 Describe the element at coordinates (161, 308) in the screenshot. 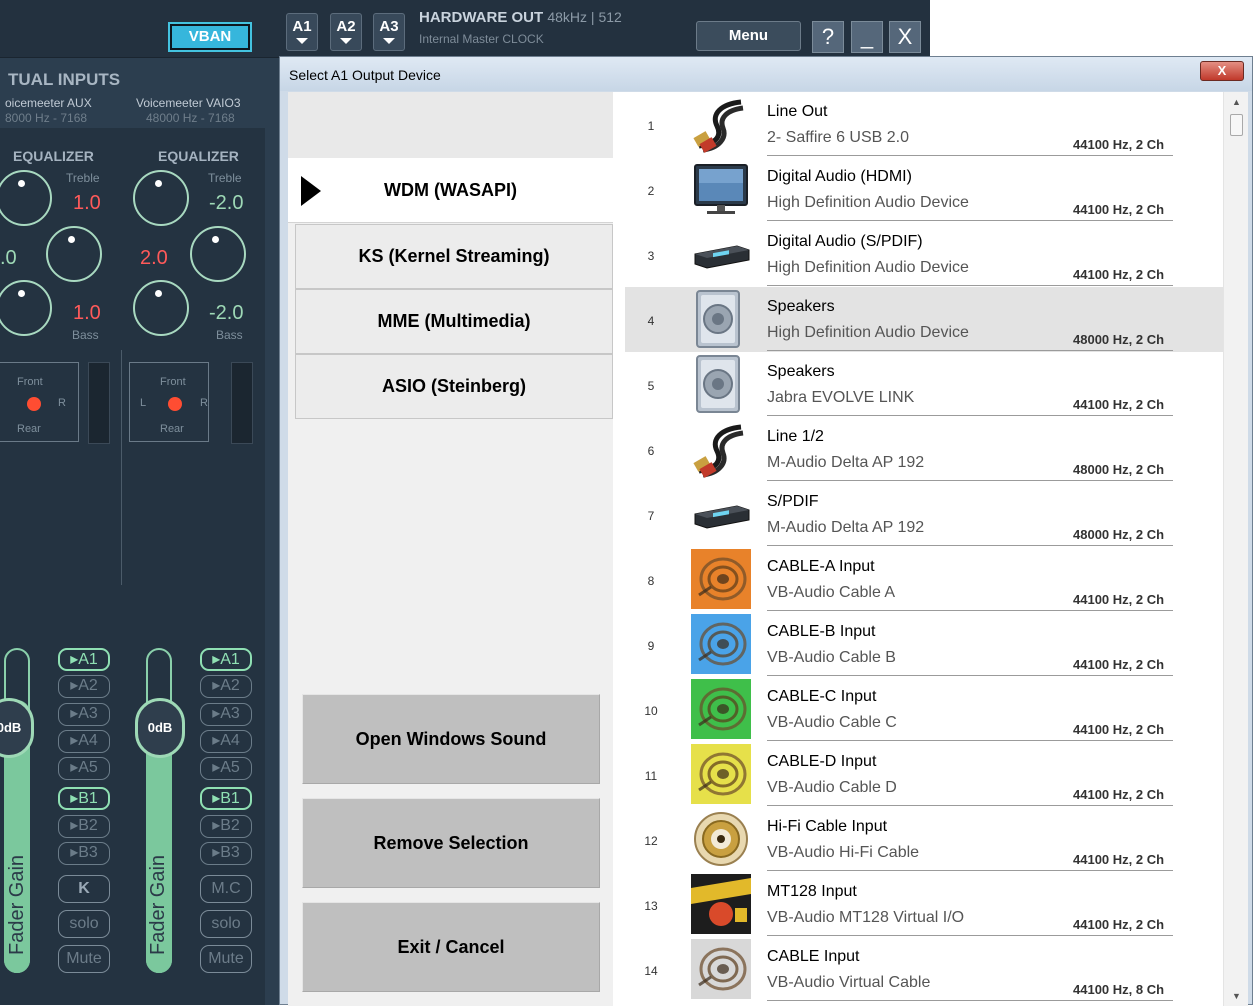

I see `bass-knob` at that location.